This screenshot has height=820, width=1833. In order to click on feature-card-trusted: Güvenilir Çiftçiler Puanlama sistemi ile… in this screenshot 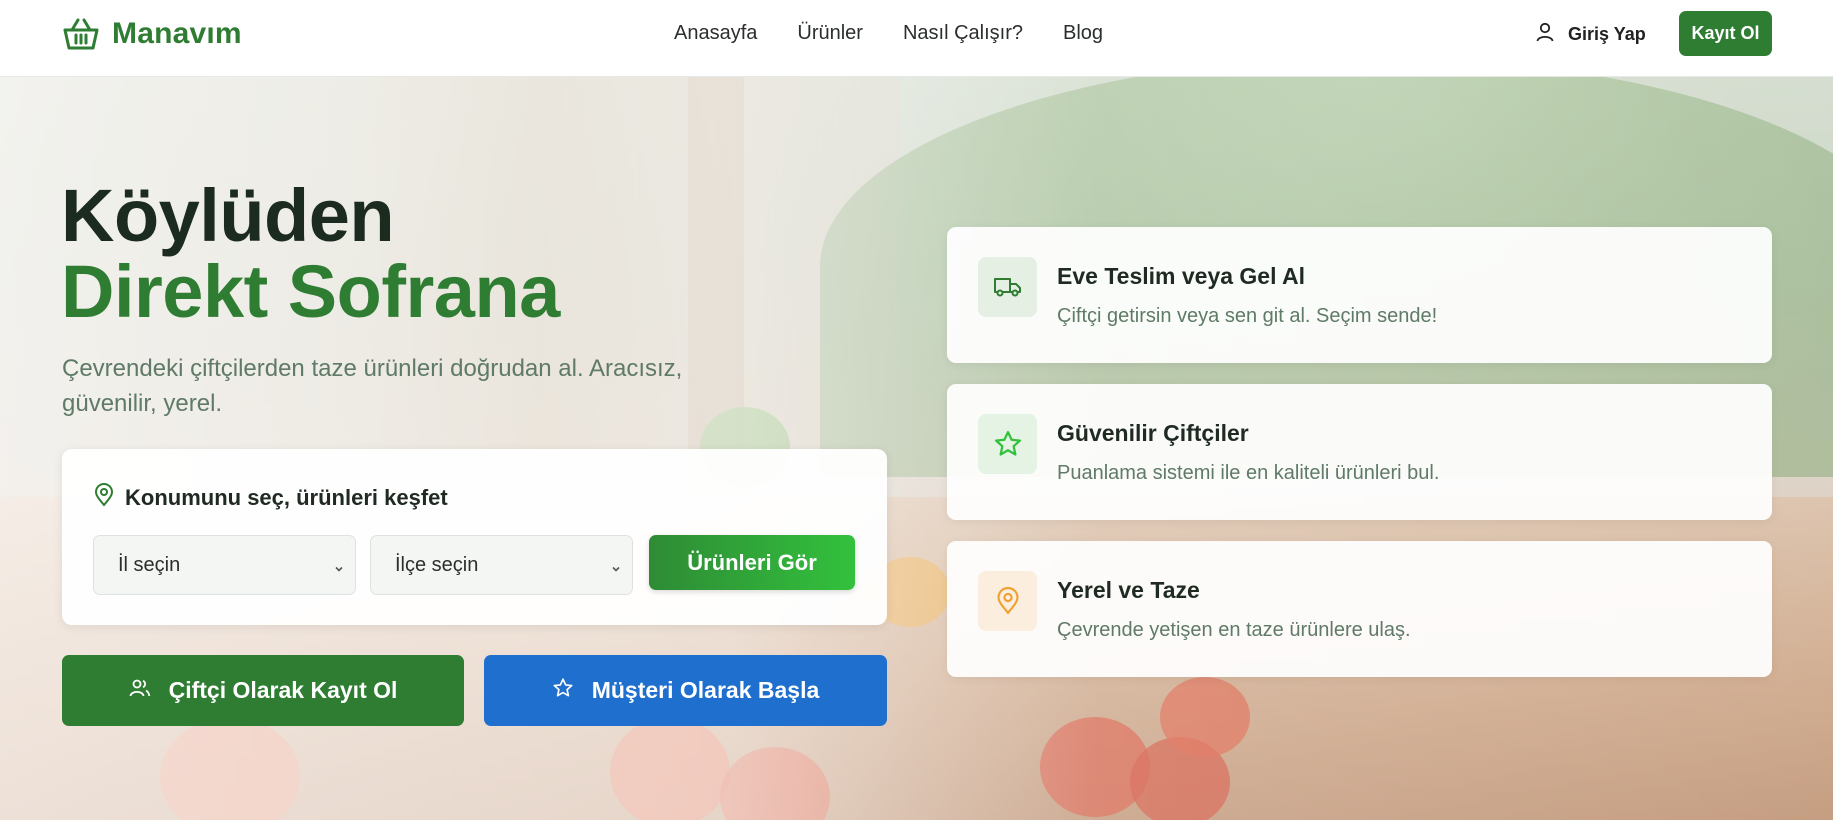, I will do `click(1359, 452)`.